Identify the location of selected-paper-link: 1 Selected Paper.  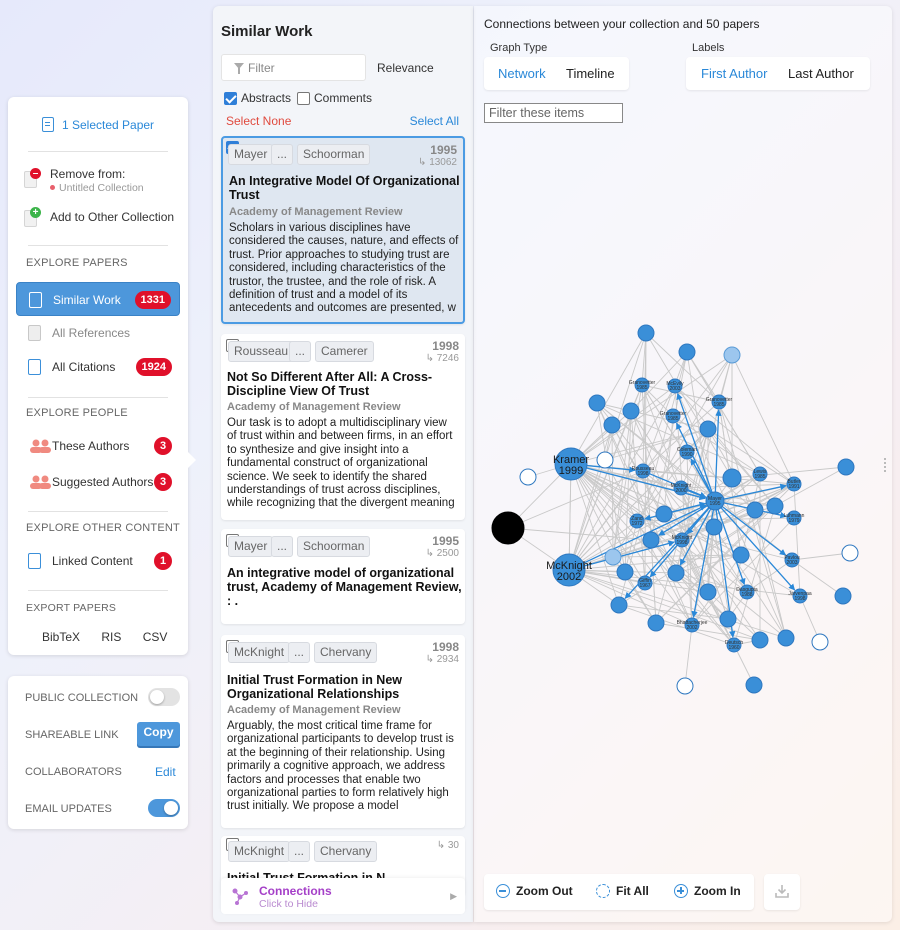
(98, 124).